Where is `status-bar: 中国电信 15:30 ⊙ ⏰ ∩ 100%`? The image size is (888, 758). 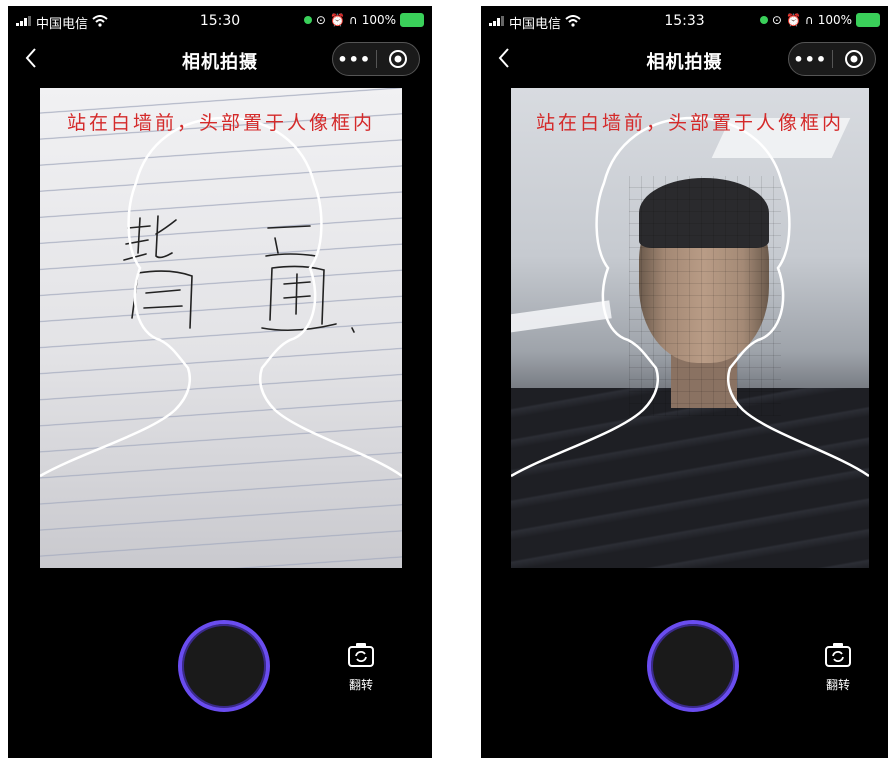
status-bar: 中国电信 15:30 ⊙ ⏰ ∩ 100% is located at coordinates (220, 21).